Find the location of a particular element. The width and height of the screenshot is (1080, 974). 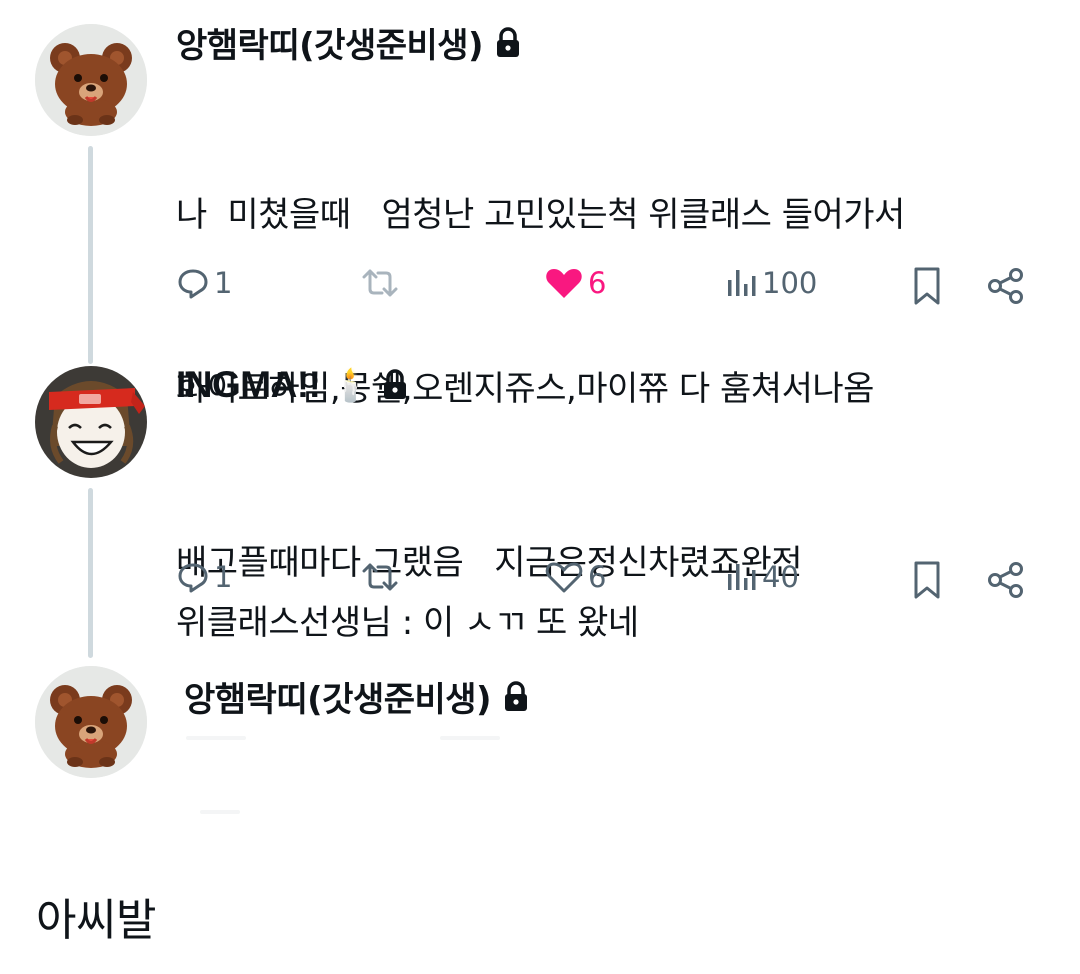

post-header: INGMA!! 🕯️ is located at coordinates (293, 385).